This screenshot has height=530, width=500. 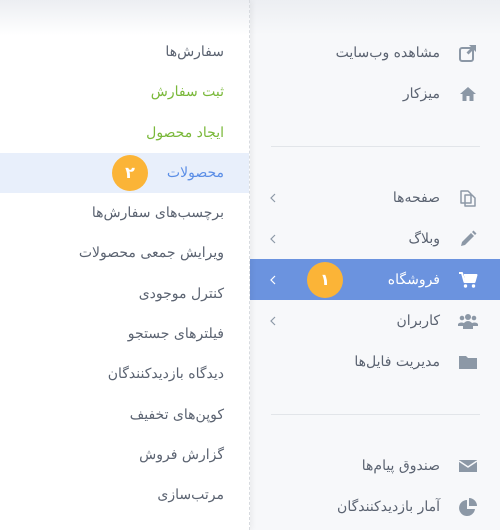 I want to click on submenu-item: دیدگاه بازدیدکنندگان, so click(x=124, y=374).